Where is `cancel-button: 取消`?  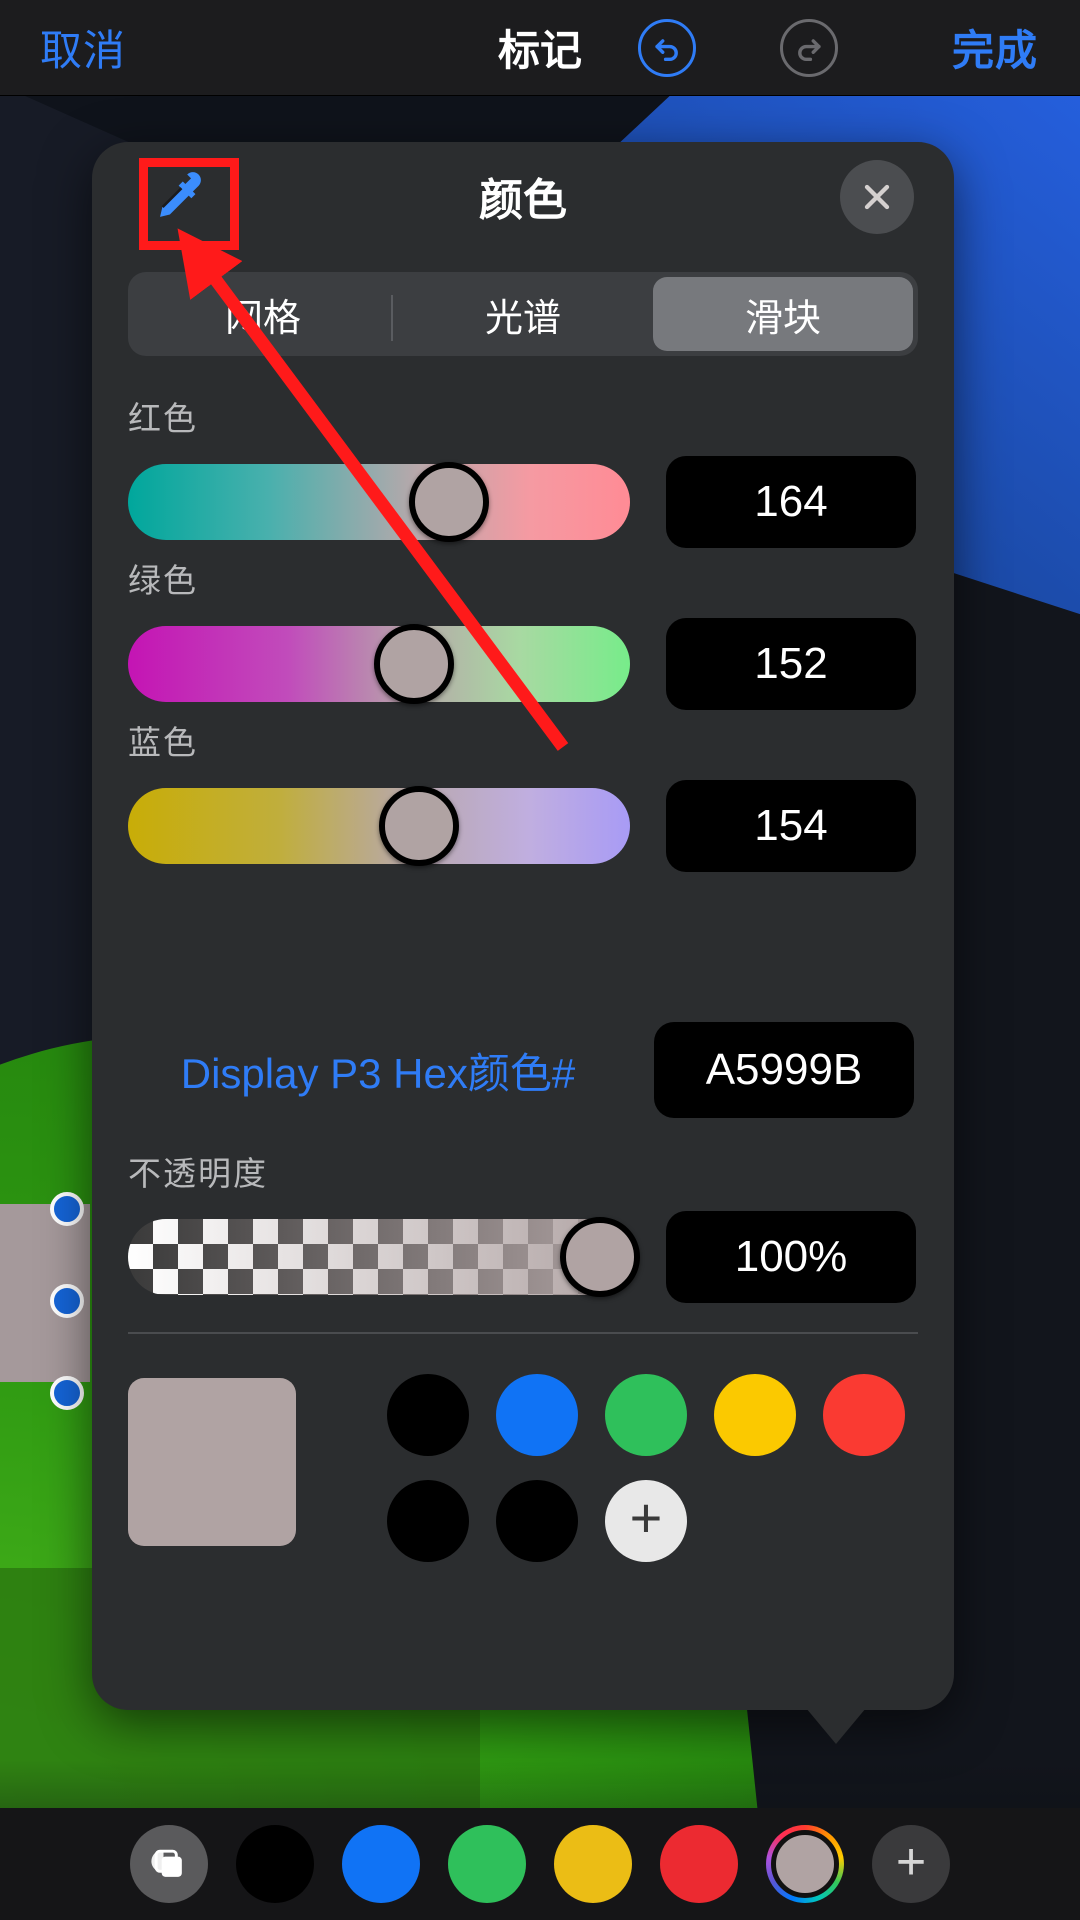 cancel-button: 取消 is located at coordinates (83, 47).